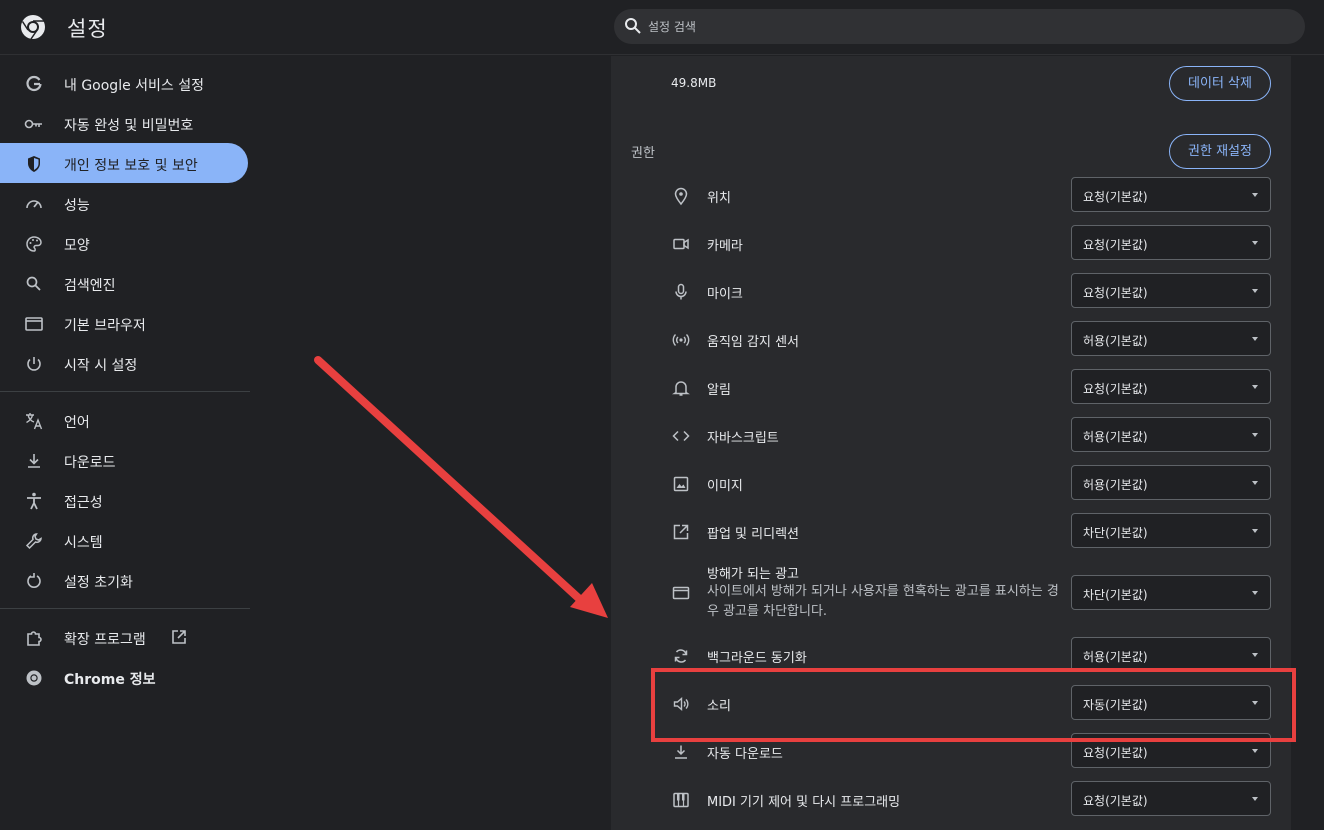 The image size is (1324, 830). What do you see at coordinates (951, 340) in the screenshot?
I see `permission-row-motion-sensors: 움직임 감지 센서 허용(기본값)` at bounding box center [951, 340].